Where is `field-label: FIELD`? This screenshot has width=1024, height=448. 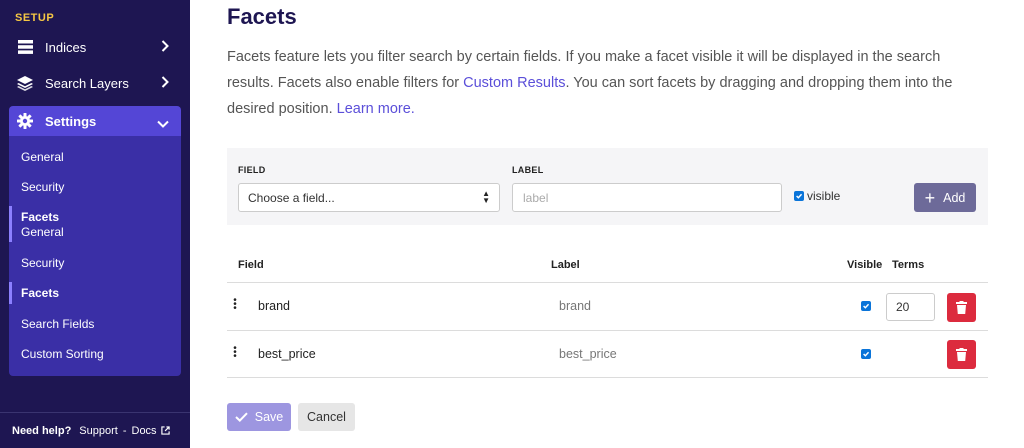
field-label: FIELD is located at coordinates (252, 170).